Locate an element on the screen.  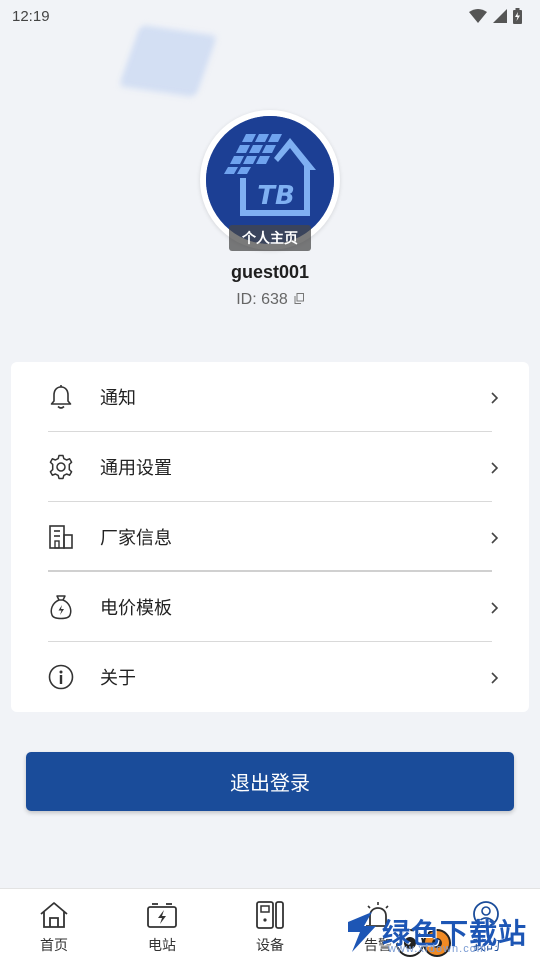
nav-label: 电站 is located at coordinates (162, 946).